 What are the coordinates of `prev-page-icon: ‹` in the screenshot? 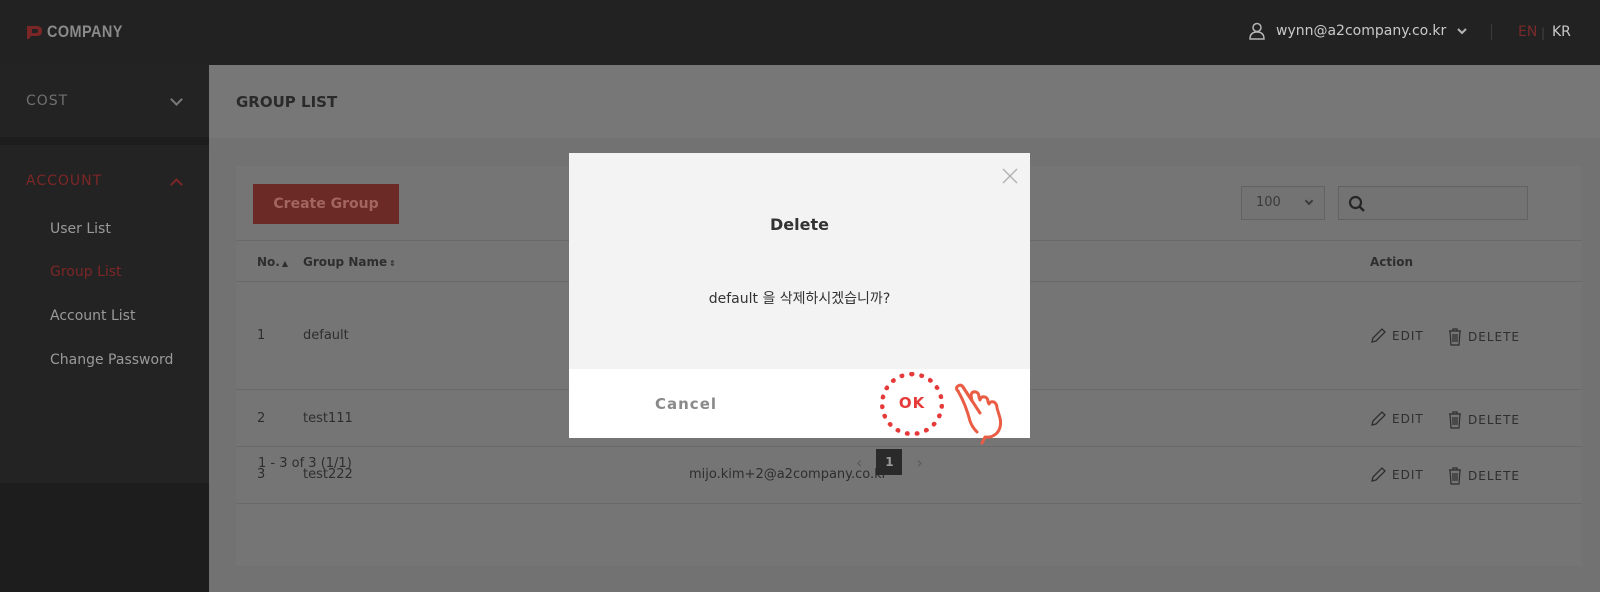 It's located at (859, 462).